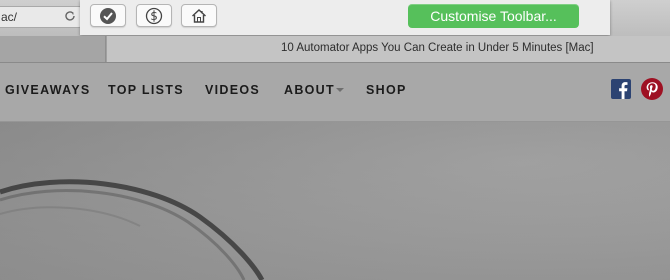 This screenshot has width=670, height=280. I want to click on checkmark-button, so click(108, 15).